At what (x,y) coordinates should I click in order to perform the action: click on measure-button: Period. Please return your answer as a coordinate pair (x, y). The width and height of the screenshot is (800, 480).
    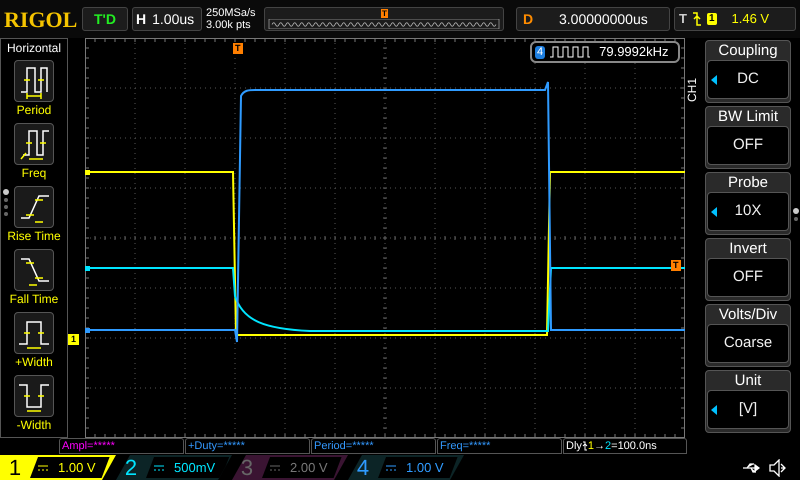
    Looking at the image, I should click on (34, 89).